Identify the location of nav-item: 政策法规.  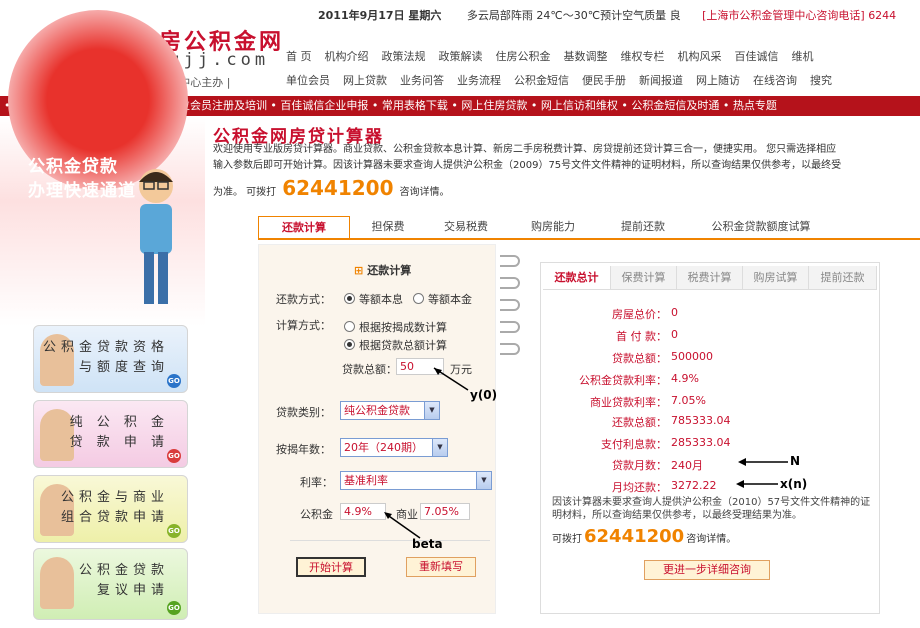
(404, 56).